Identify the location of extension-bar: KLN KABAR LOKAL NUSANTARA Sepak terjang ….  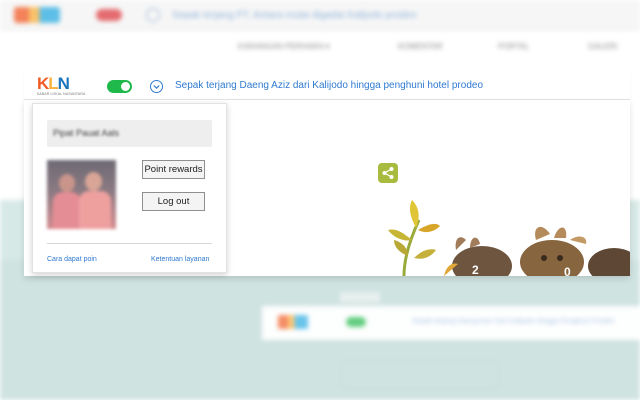
(327, 86).